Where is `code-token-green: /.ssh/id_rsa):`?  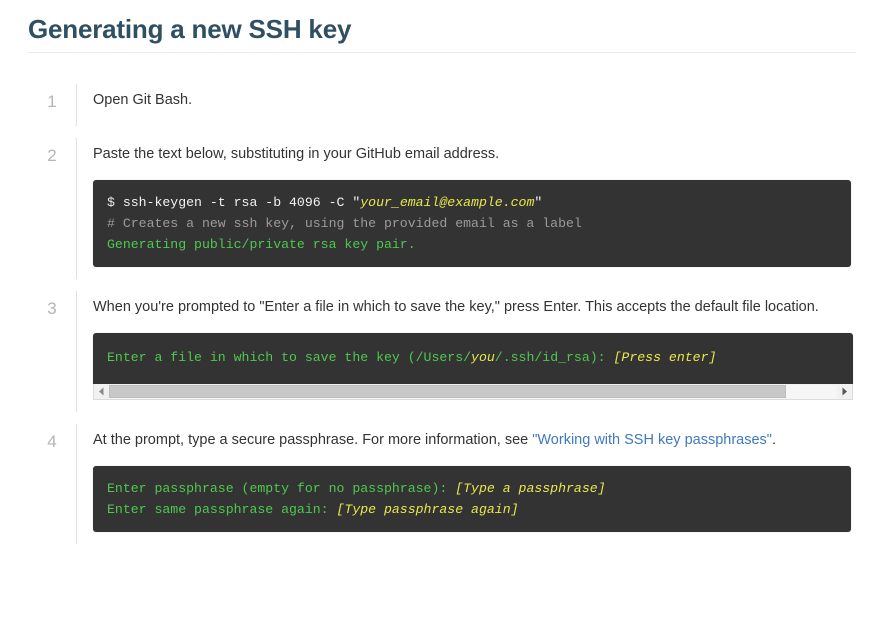 code-token-green: /.ssh/id_rsa): is located at coordinates (554, 357).